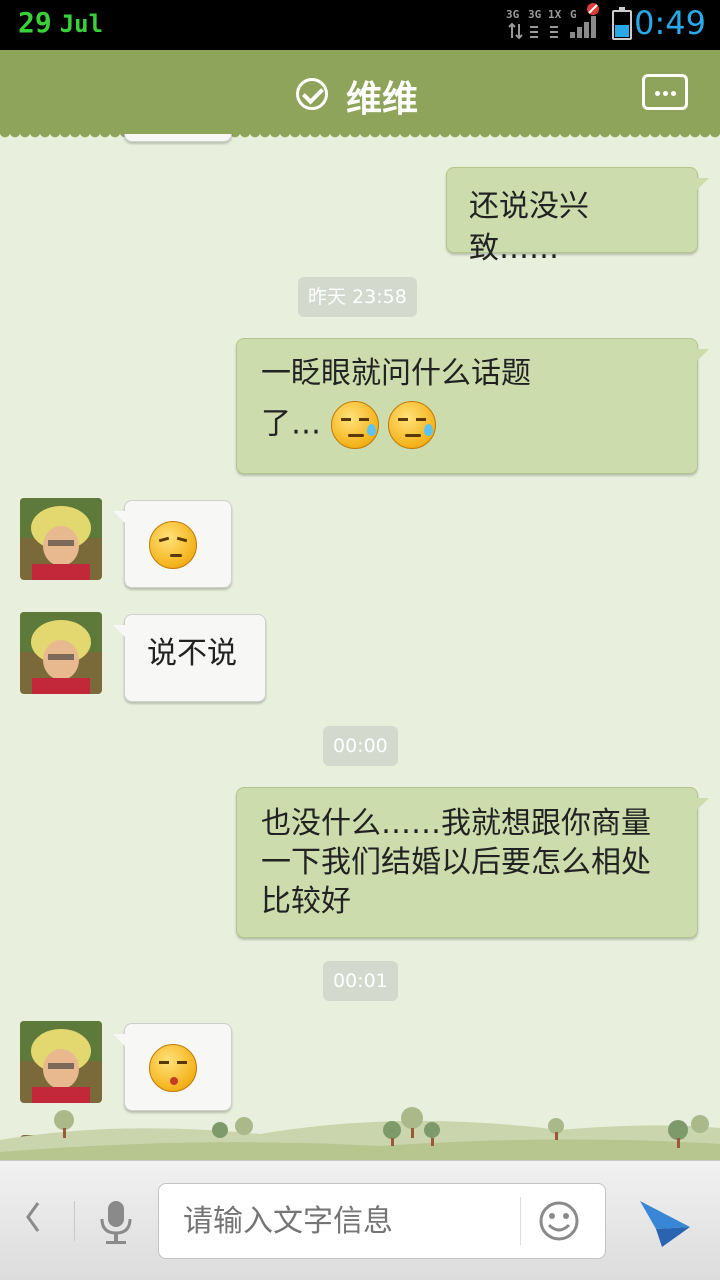  I want to click on status-month: Jul, so click(81, 24).